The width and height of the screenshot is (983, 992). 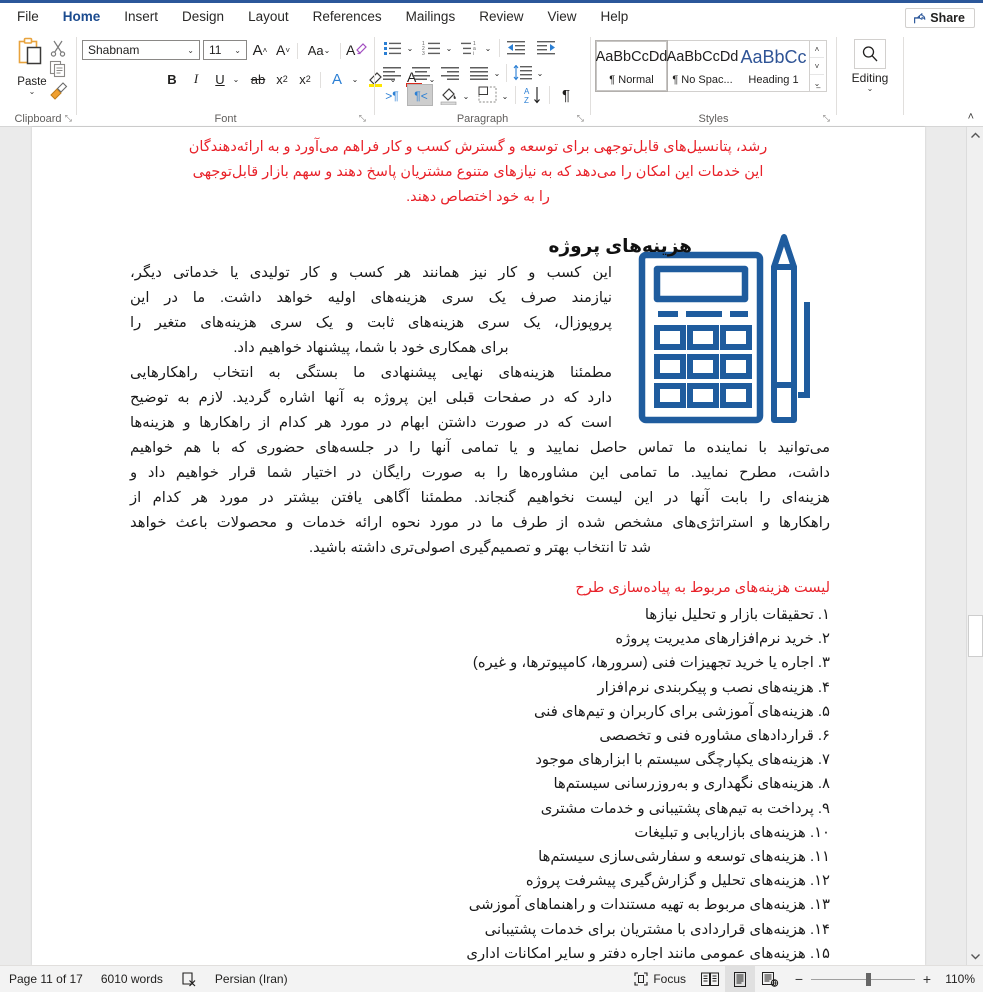 I want to click on clipboard-dialog-launcher: ⤡, so click(x=68, y=118).